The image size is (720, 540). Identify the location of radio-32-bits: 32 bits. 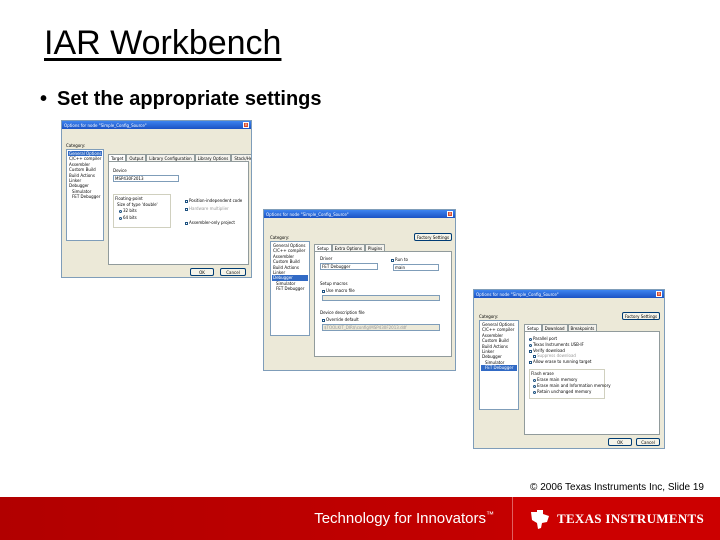
(128, 210).